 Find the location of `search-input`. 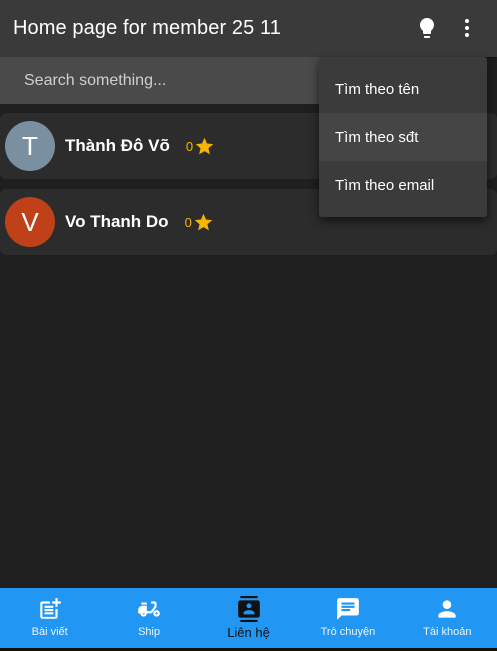

search-input is located at coordinates (174, 80).